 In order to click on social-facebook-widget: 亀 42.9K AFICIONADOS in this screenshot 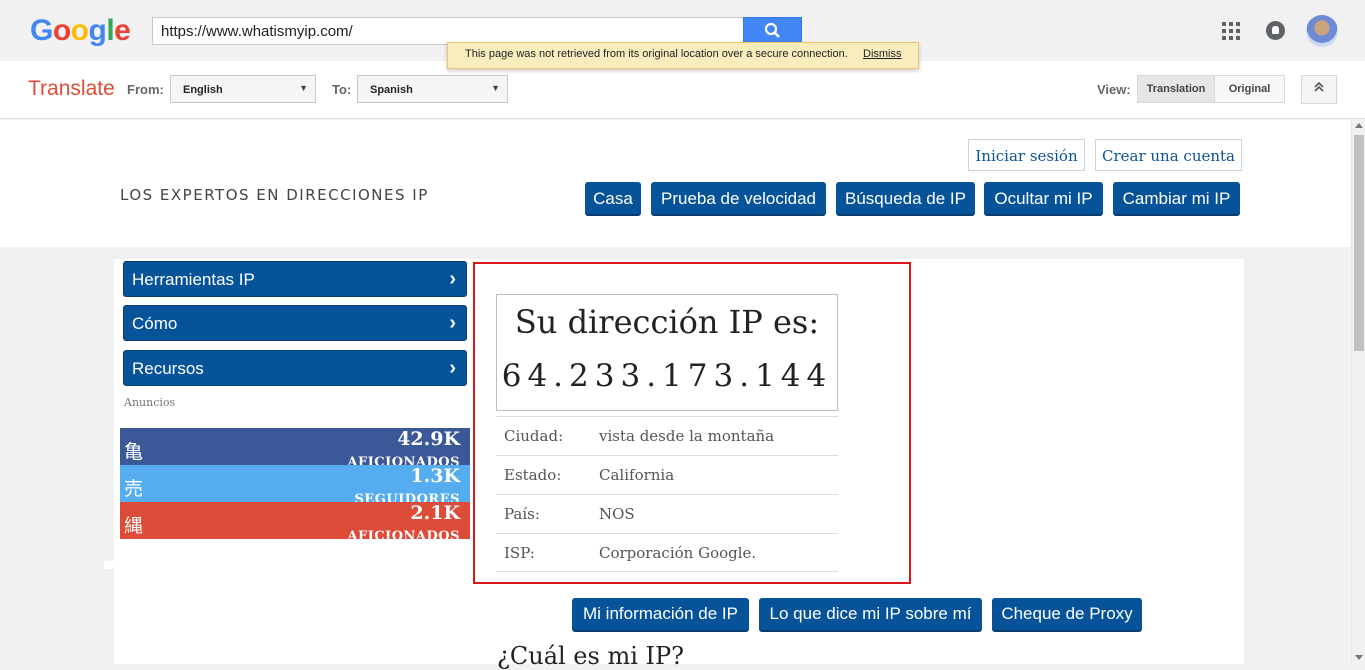, I will do `click(295, 446)`.